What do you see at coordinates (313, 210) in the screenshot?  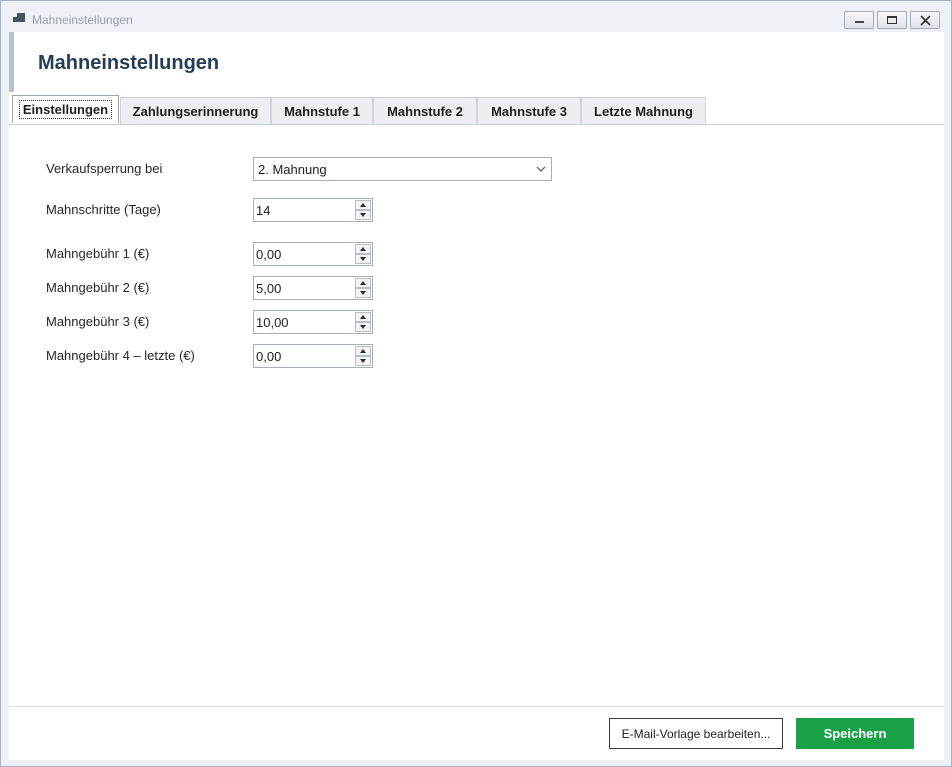 I see `dunning-steps-stepper: 14` at bounding box center [313, 210].